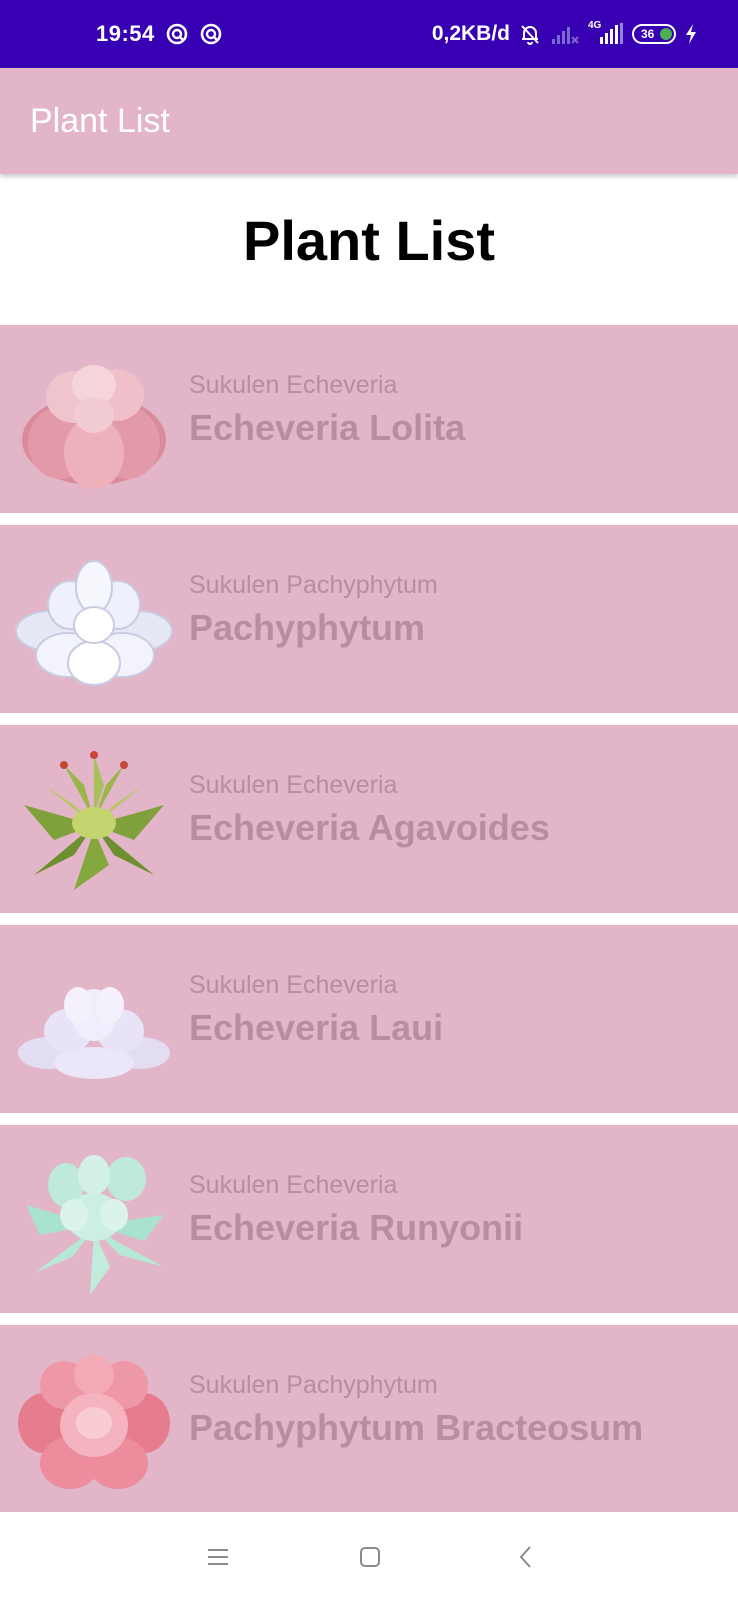 Image resolution: width=738 pixels, height=1600 pixels. I want to click on signal-icon, so click(565, 35).